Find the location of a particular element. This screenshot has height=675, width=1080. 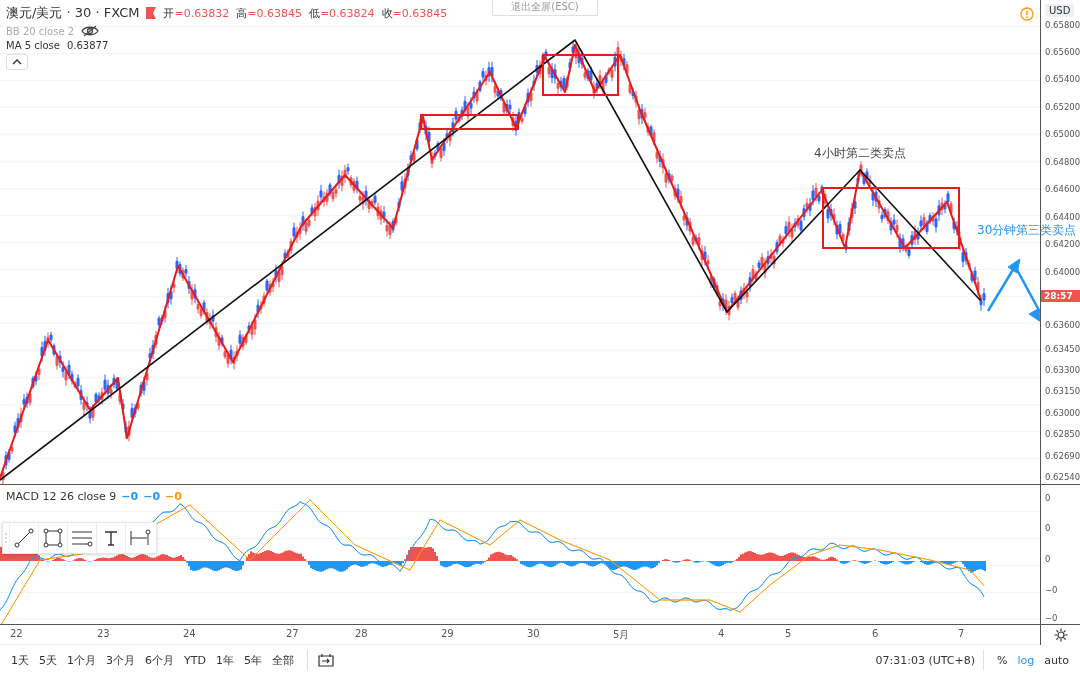

calendar-icon is located at coordinates (325, 660).